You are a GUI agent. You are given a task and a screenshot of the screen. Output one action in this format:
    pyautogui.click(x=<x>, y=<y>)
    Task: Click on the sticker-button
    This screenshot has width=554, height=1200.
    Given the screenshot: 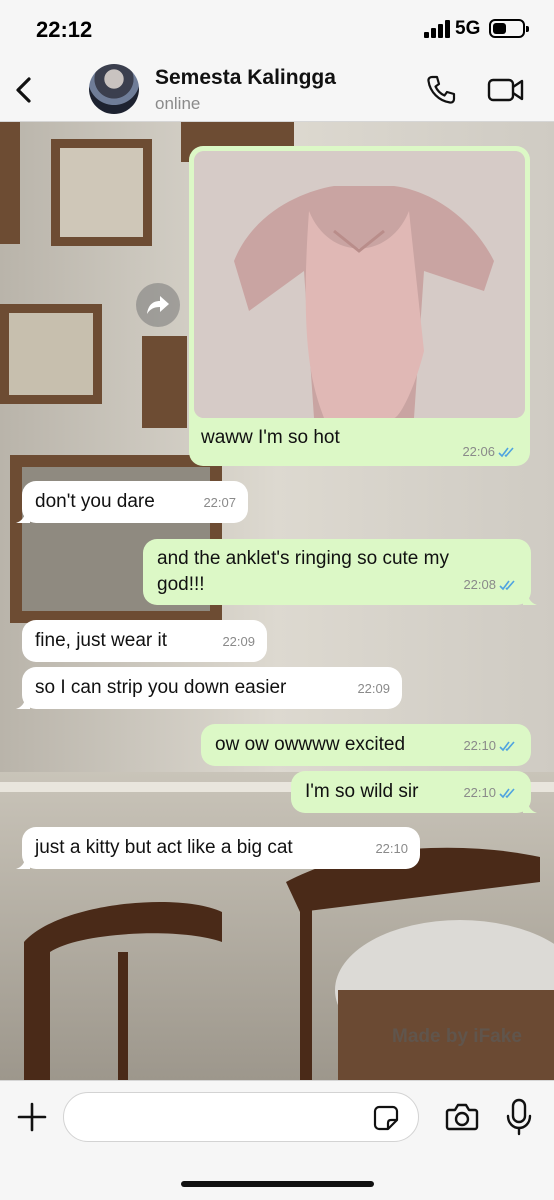 What is the action you would take?
    pyautogui.click(x=386, y=1118)
    